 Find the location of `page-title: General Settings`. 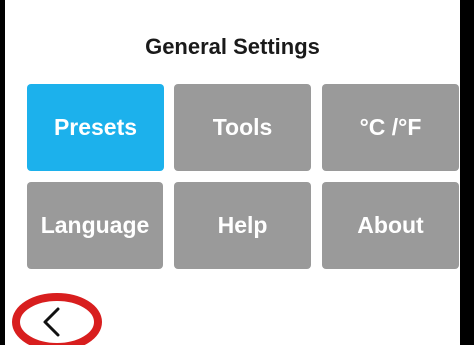

page-title: General Settings is located at coordinates (232, 46).